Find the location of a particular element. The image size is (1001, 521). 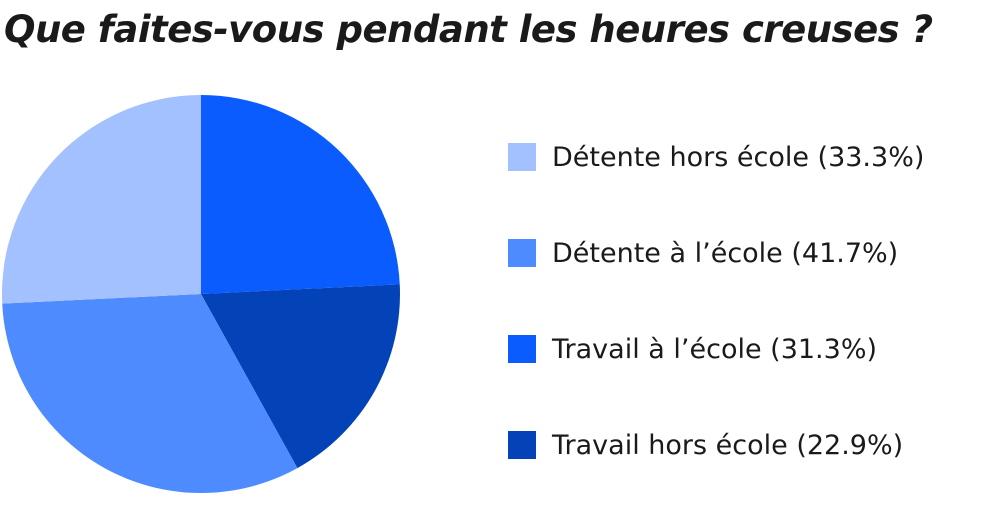

legend-label: Détente à l’école (41.7%) is located at coordinates (725, 253).